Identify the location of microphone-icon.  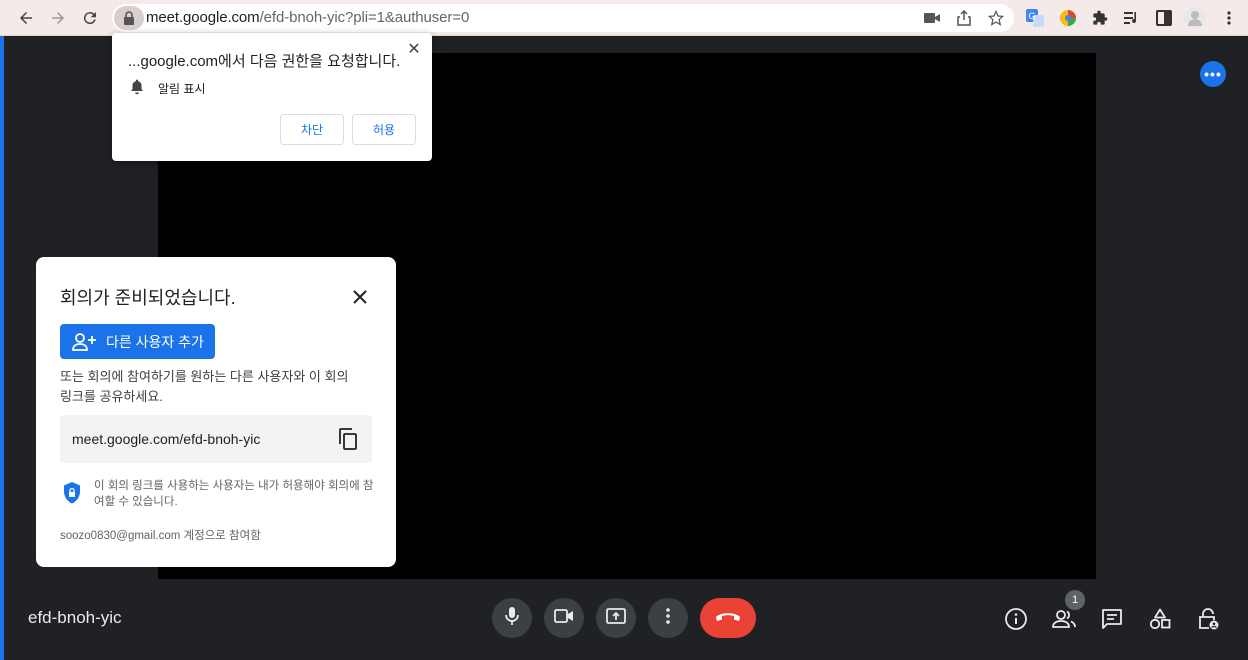
(512, 618).